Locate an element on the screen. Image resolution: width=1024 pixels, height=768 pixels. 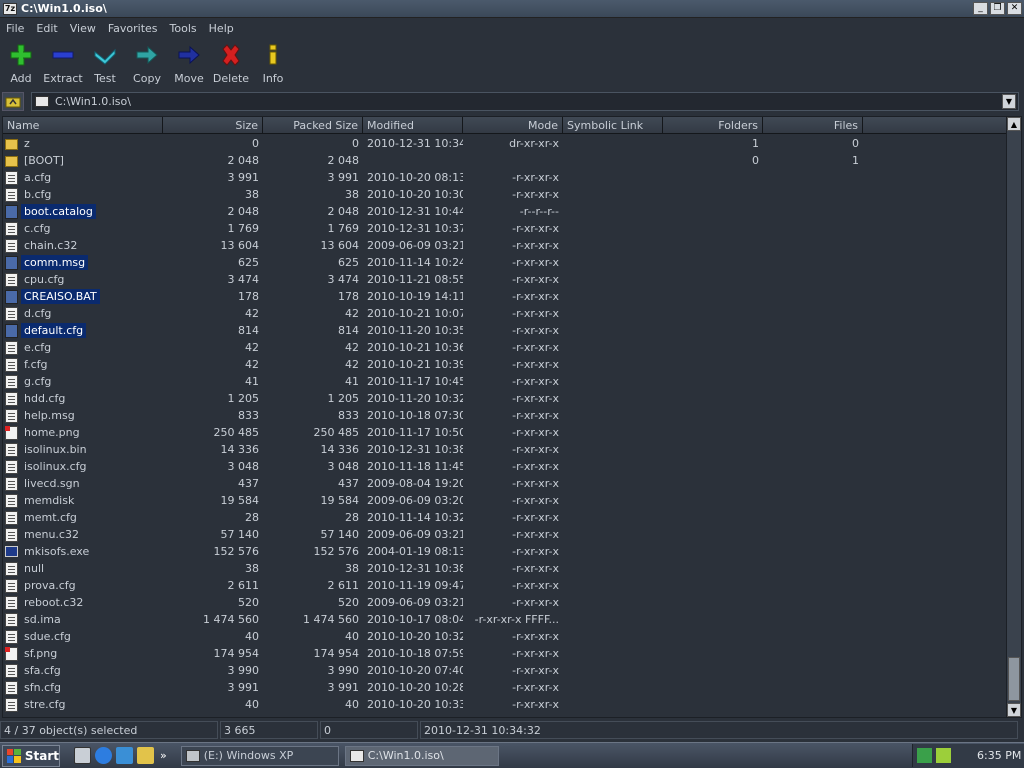
column-header-files: Files is located at coordinates (813, 125).